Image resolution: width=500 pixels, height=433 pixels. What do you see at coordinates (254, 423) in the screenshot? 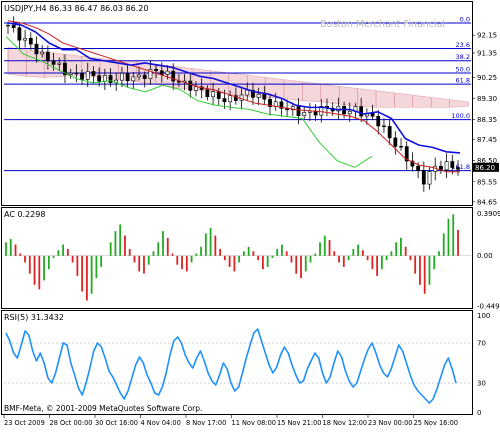
I see `x-tick-label: 11 Nov 08:00` at bounding box center [254, 423].